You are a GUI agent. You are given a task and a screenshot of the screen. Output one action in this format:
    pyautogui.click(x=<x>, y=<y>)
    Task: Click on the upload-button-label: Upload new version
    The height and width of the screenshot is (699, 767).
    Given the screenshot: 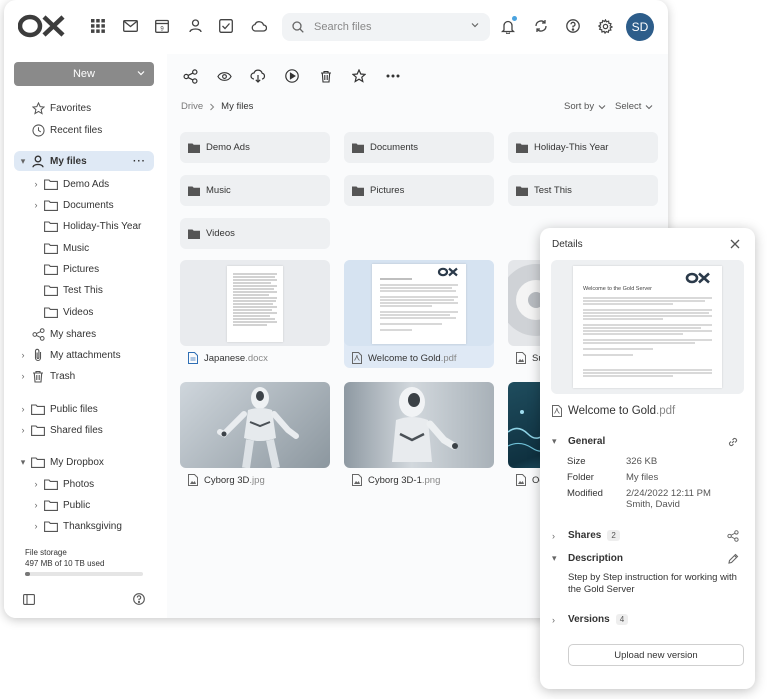 What is the action you would take?
    pyautogui.click(x=656, y=655)
    